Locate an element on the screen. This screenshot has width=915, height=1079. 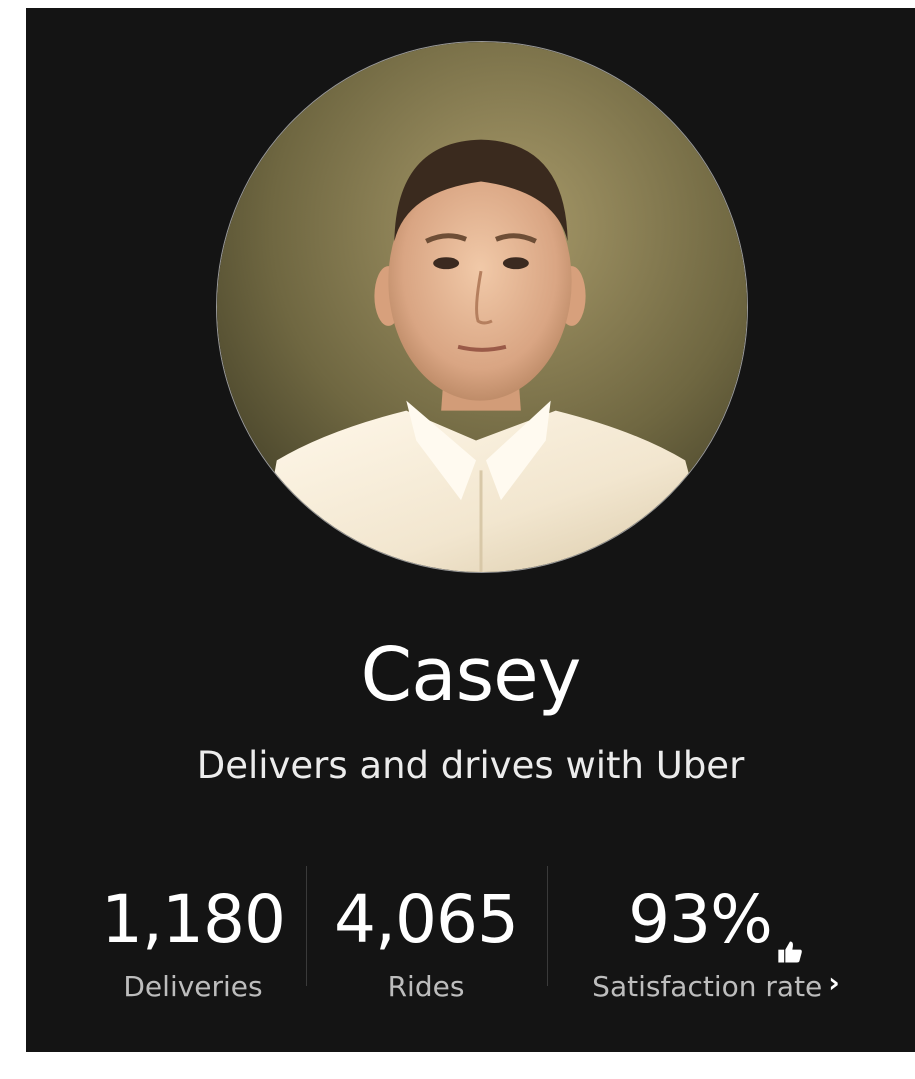
thumbs-up-icon is located at coordinates (790, 933).